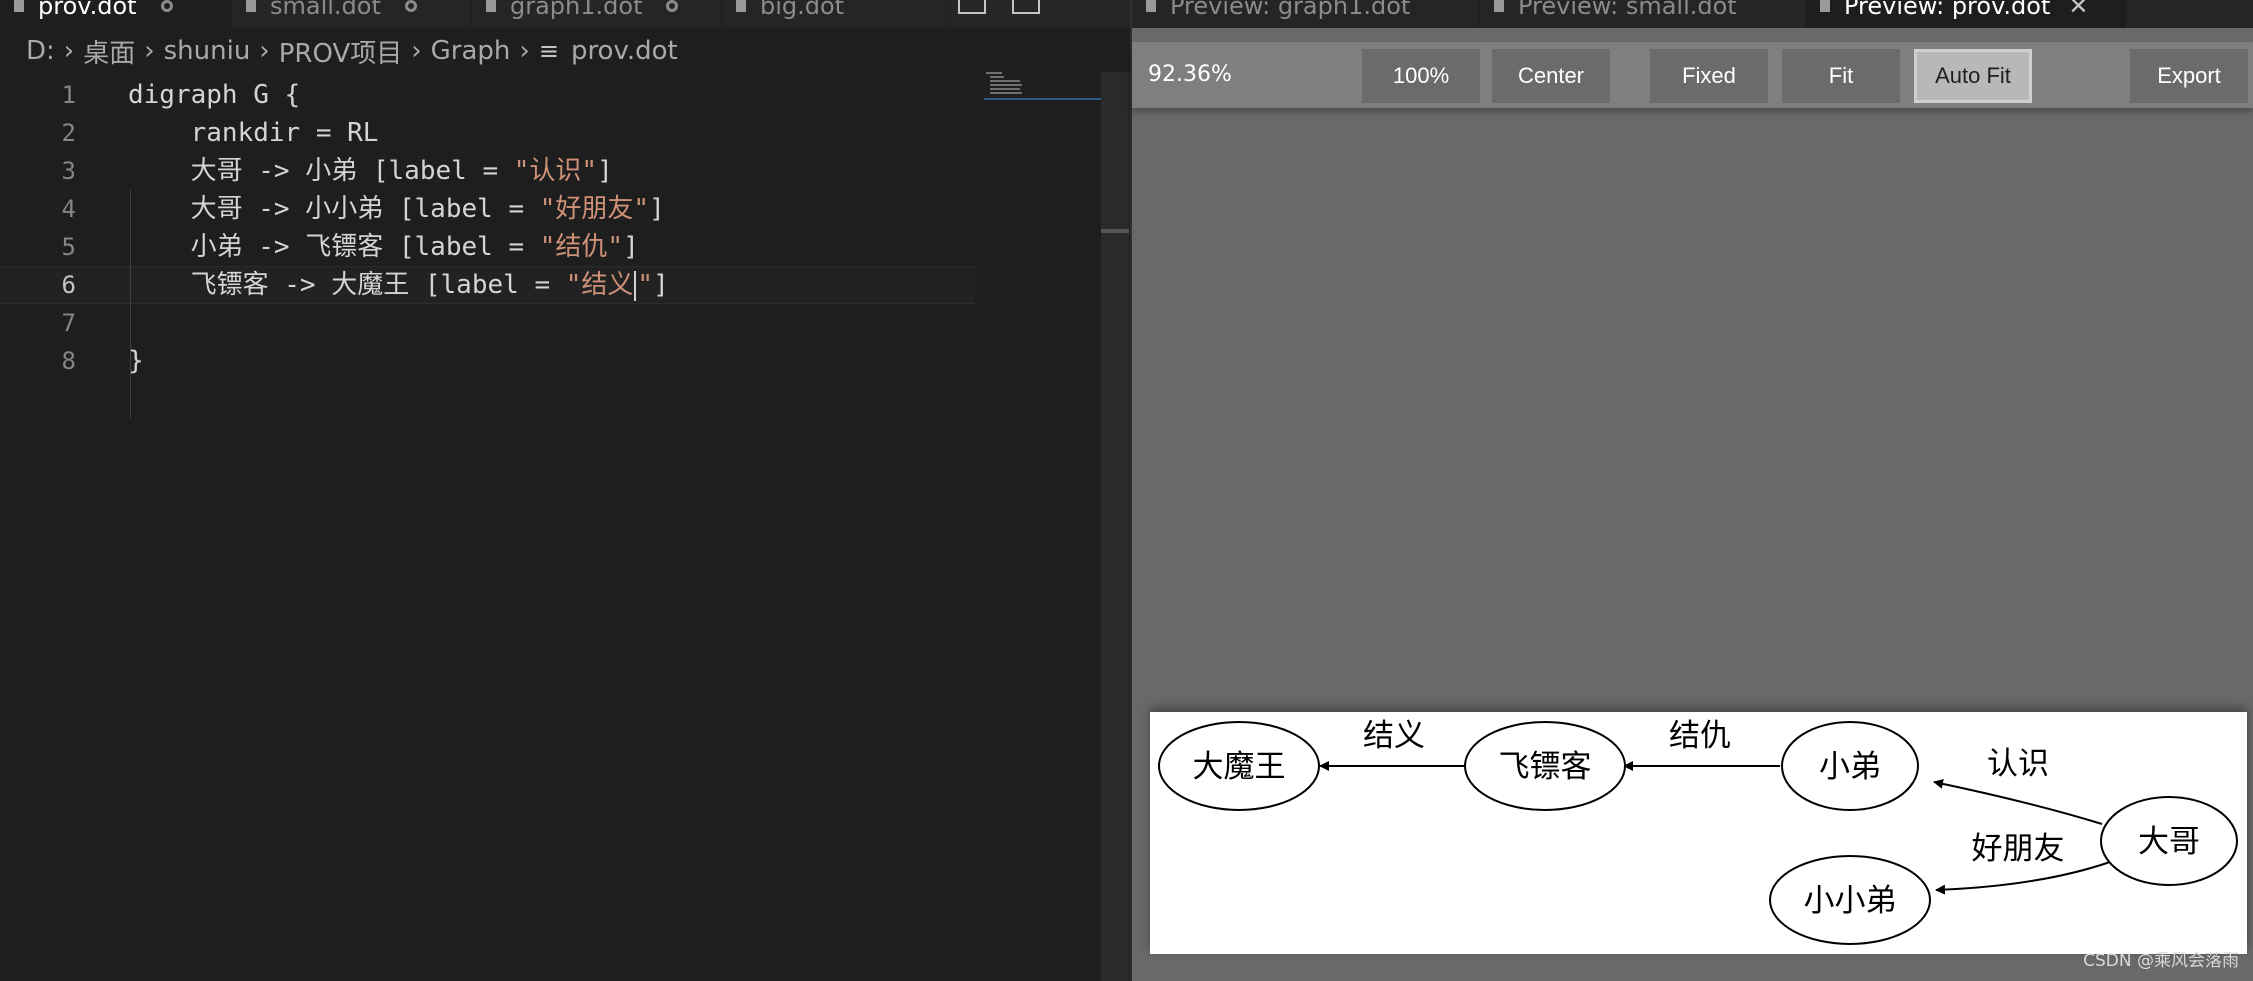 This screenshot has height=981, width=2253. Describe the element at coordinates (321, 171) in the screenshot. I see `code-text: 大哥 -> 小弟 [label =` at that location.